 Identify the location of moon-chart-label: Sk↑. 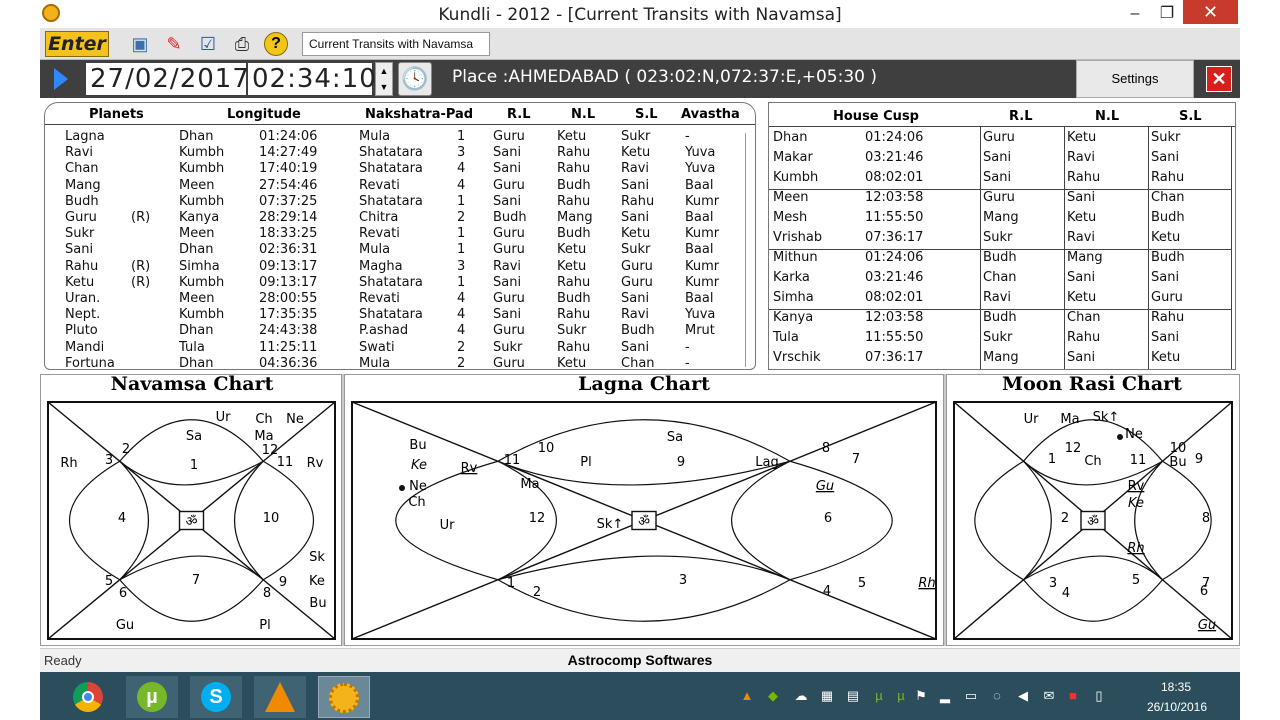
(1106, 417).